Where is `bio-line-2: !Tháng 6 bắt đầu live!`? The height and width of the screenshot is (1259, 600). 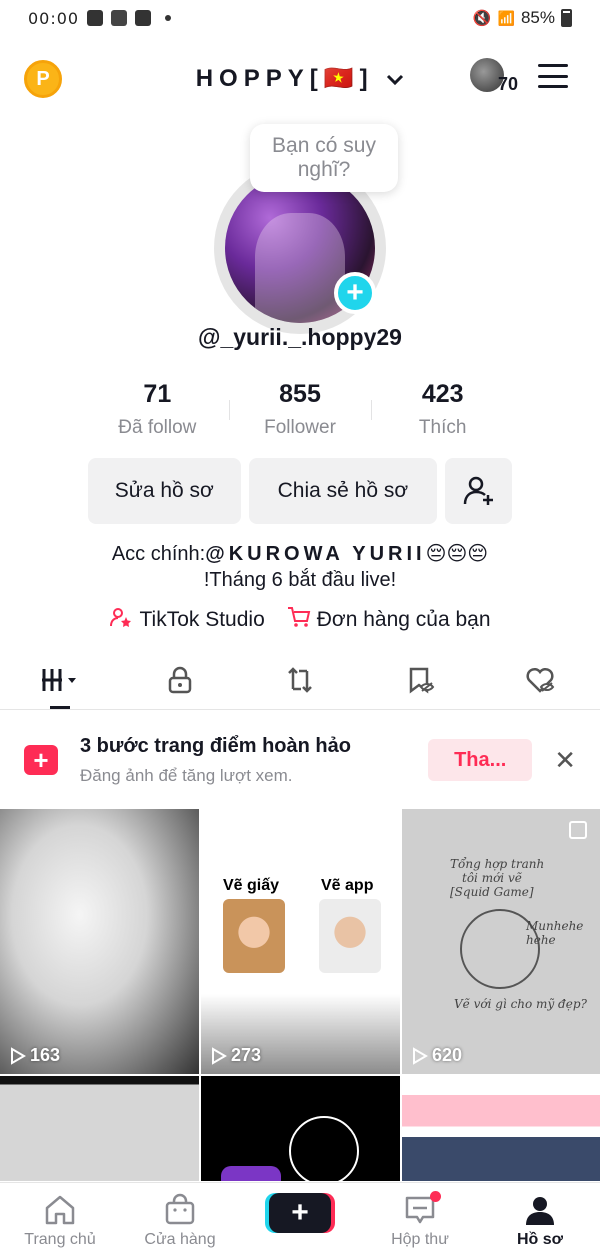
bio-line-2: !Tháng 6 bắt đầu live! is located at coordinates (300, 580).